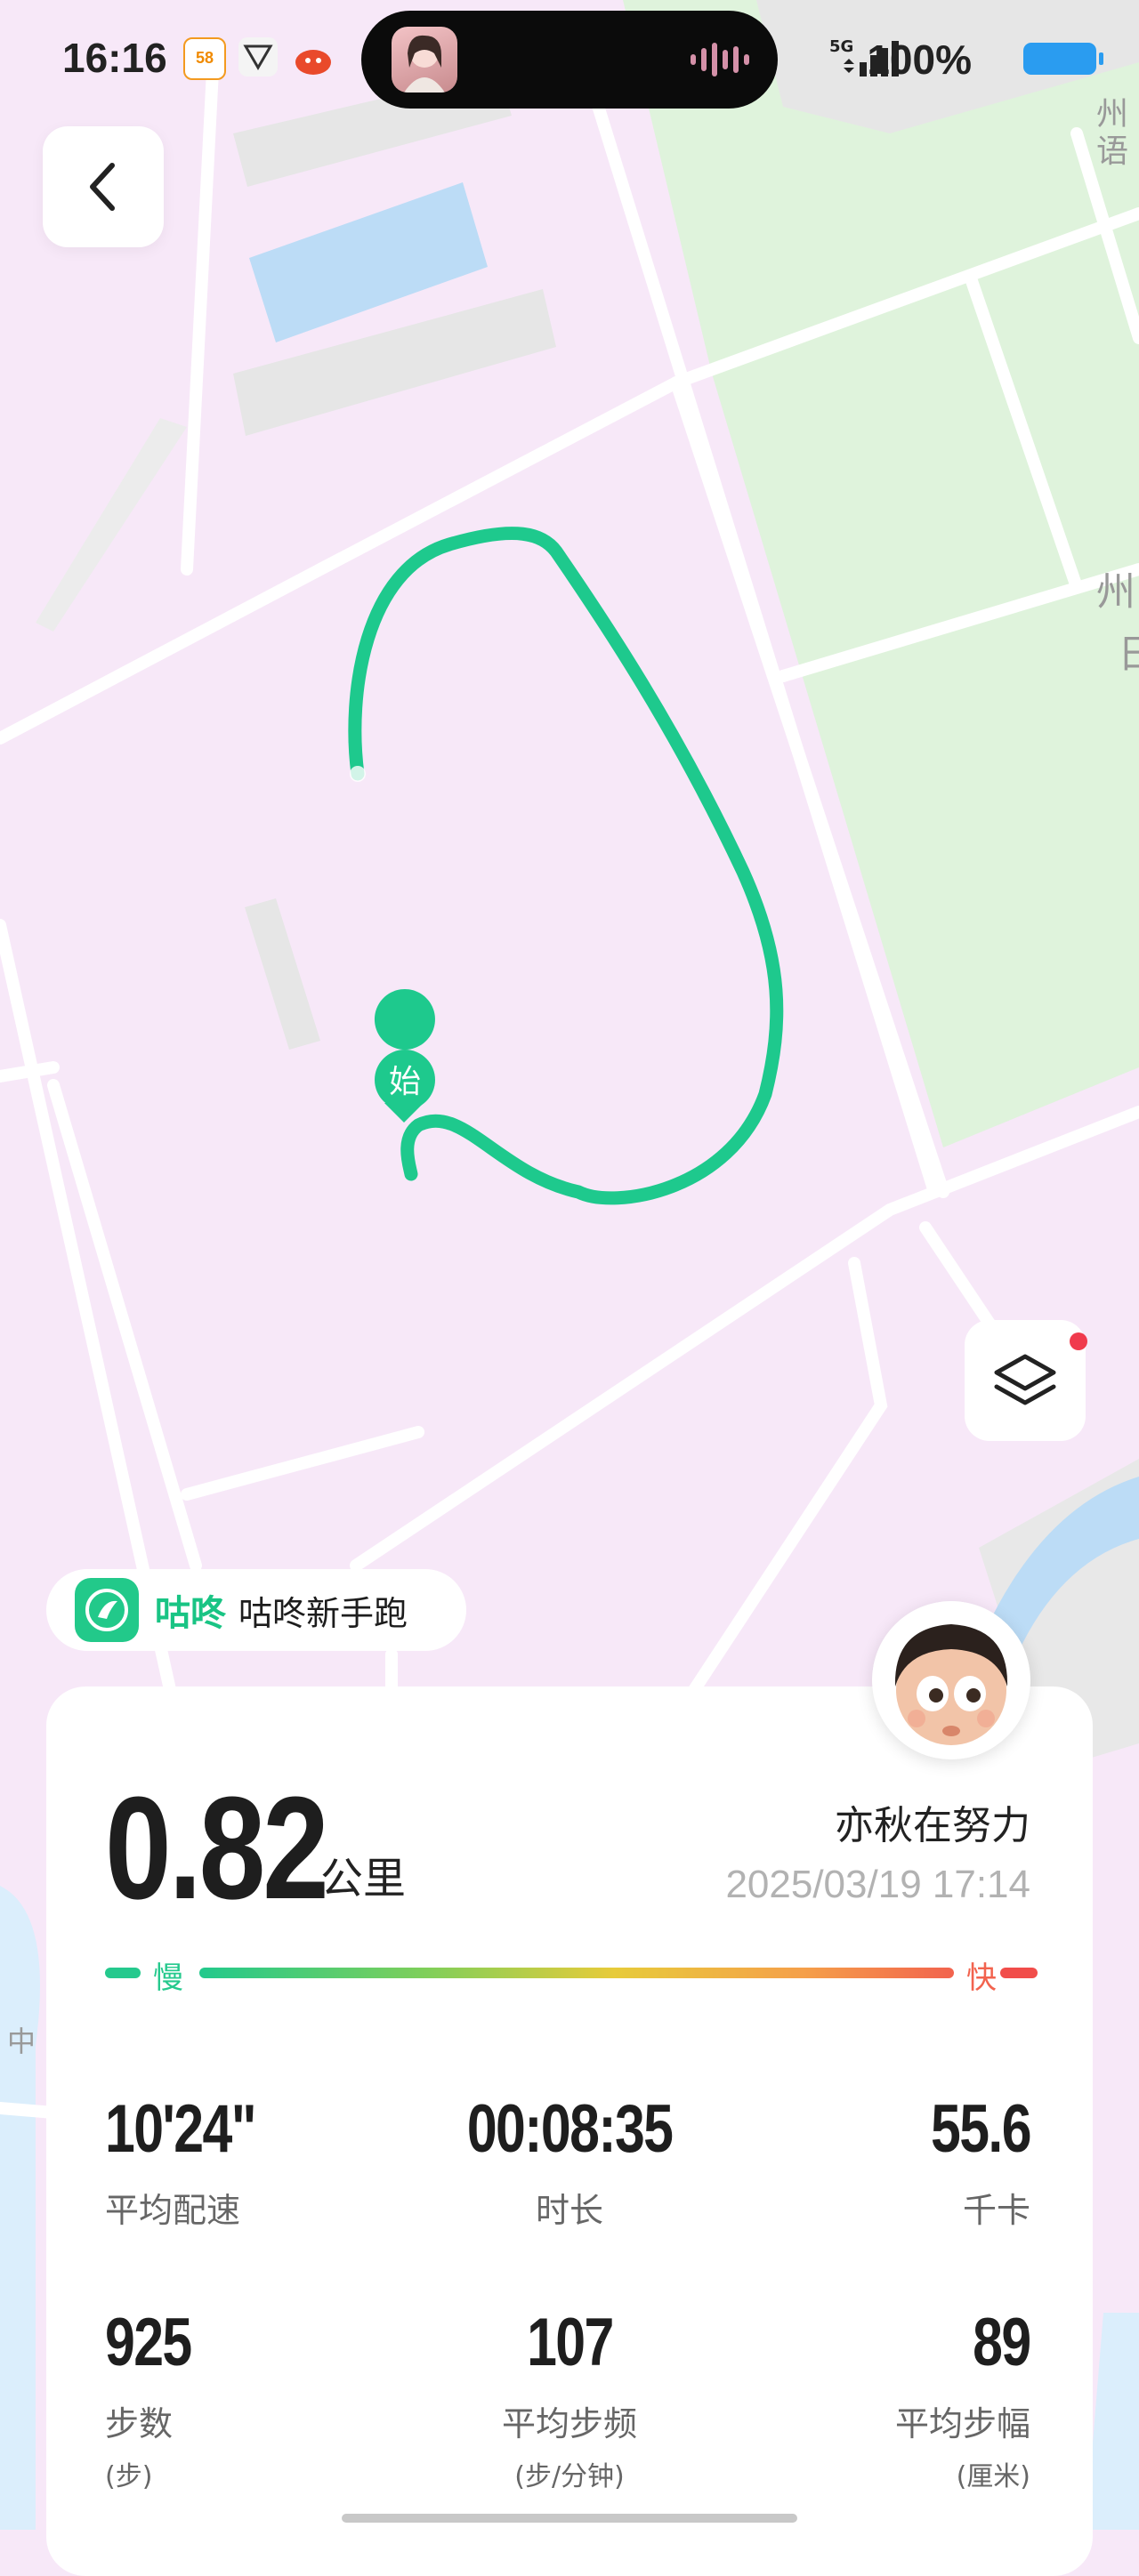  Describe the element at coordinates (217, 1848) in the screenshot. I see `distance-value: 0.82` at that location.